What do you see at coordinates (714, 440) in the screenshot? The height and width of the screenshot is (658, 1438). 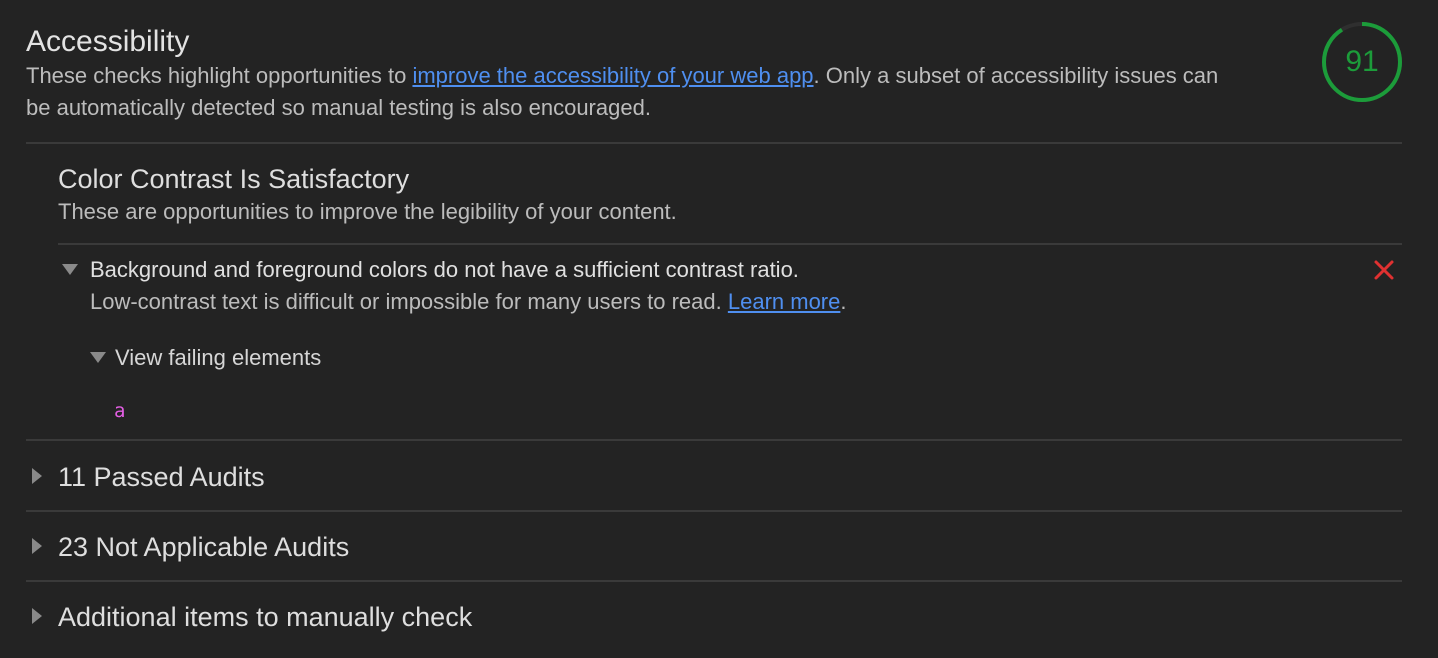 I see `audit-divider` at bounding box center [714, 440].